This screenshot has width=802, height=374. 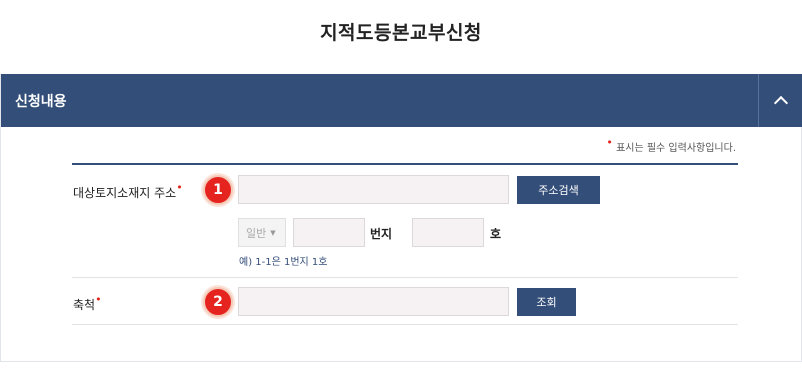 What do you see at coordinates (84, 305) in the screenshot?
I see `scale-label-text: 축척` at bounding box center [84, 305].